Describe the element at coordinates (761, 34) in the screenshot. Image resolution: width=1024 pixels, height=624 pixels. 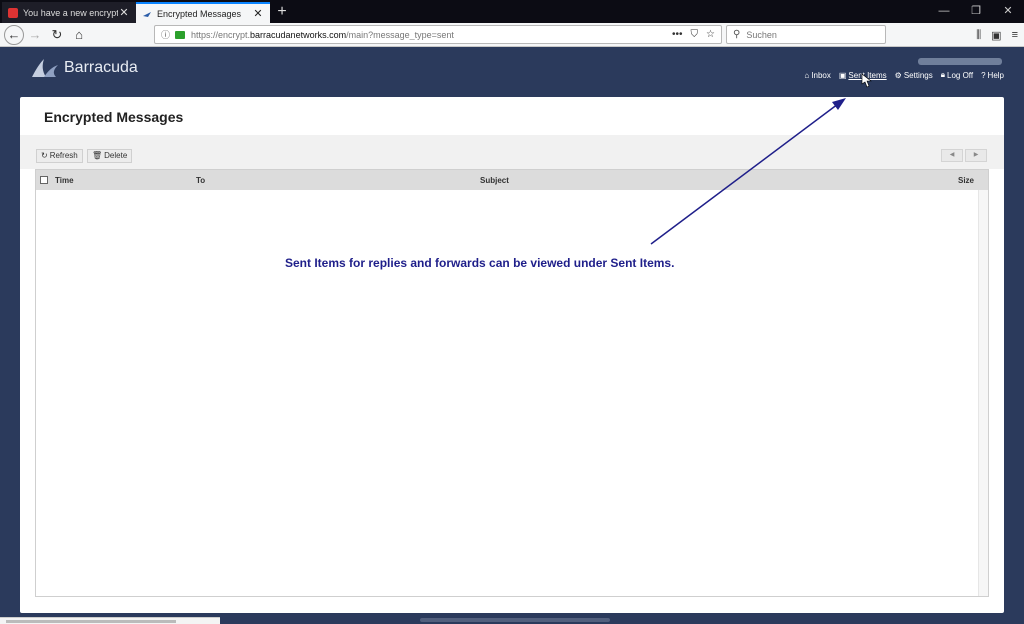
I see `search-placeholder: Suchen` at that location.